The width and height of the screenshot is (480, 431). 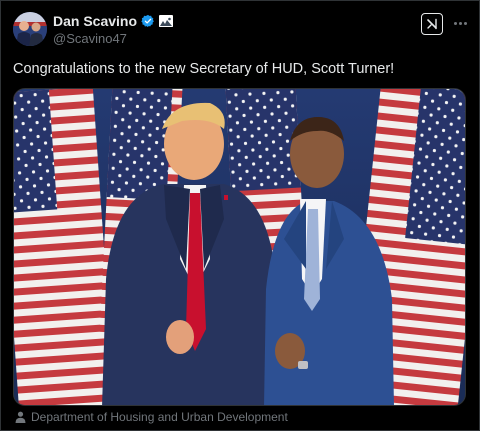 I want to click on more-options-button, so click(x=460, y=23).